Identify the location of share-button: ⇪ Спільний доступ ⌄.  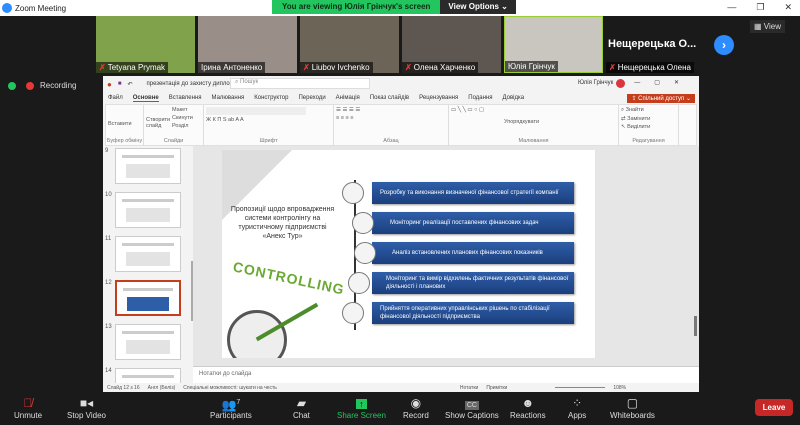
(661, 98).